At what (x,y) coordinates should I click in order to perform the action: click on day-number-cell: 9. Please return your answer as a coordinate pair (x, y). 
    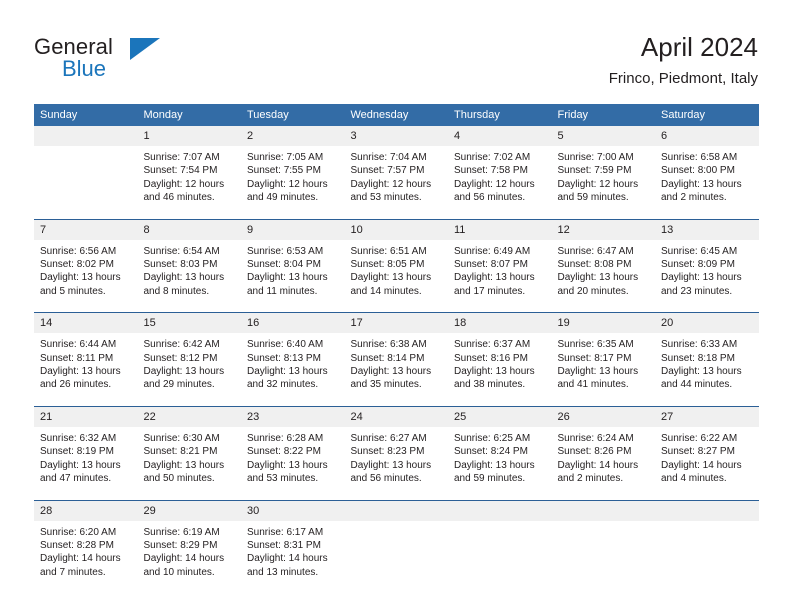
    Looking at the image, I should click on (293, 229).